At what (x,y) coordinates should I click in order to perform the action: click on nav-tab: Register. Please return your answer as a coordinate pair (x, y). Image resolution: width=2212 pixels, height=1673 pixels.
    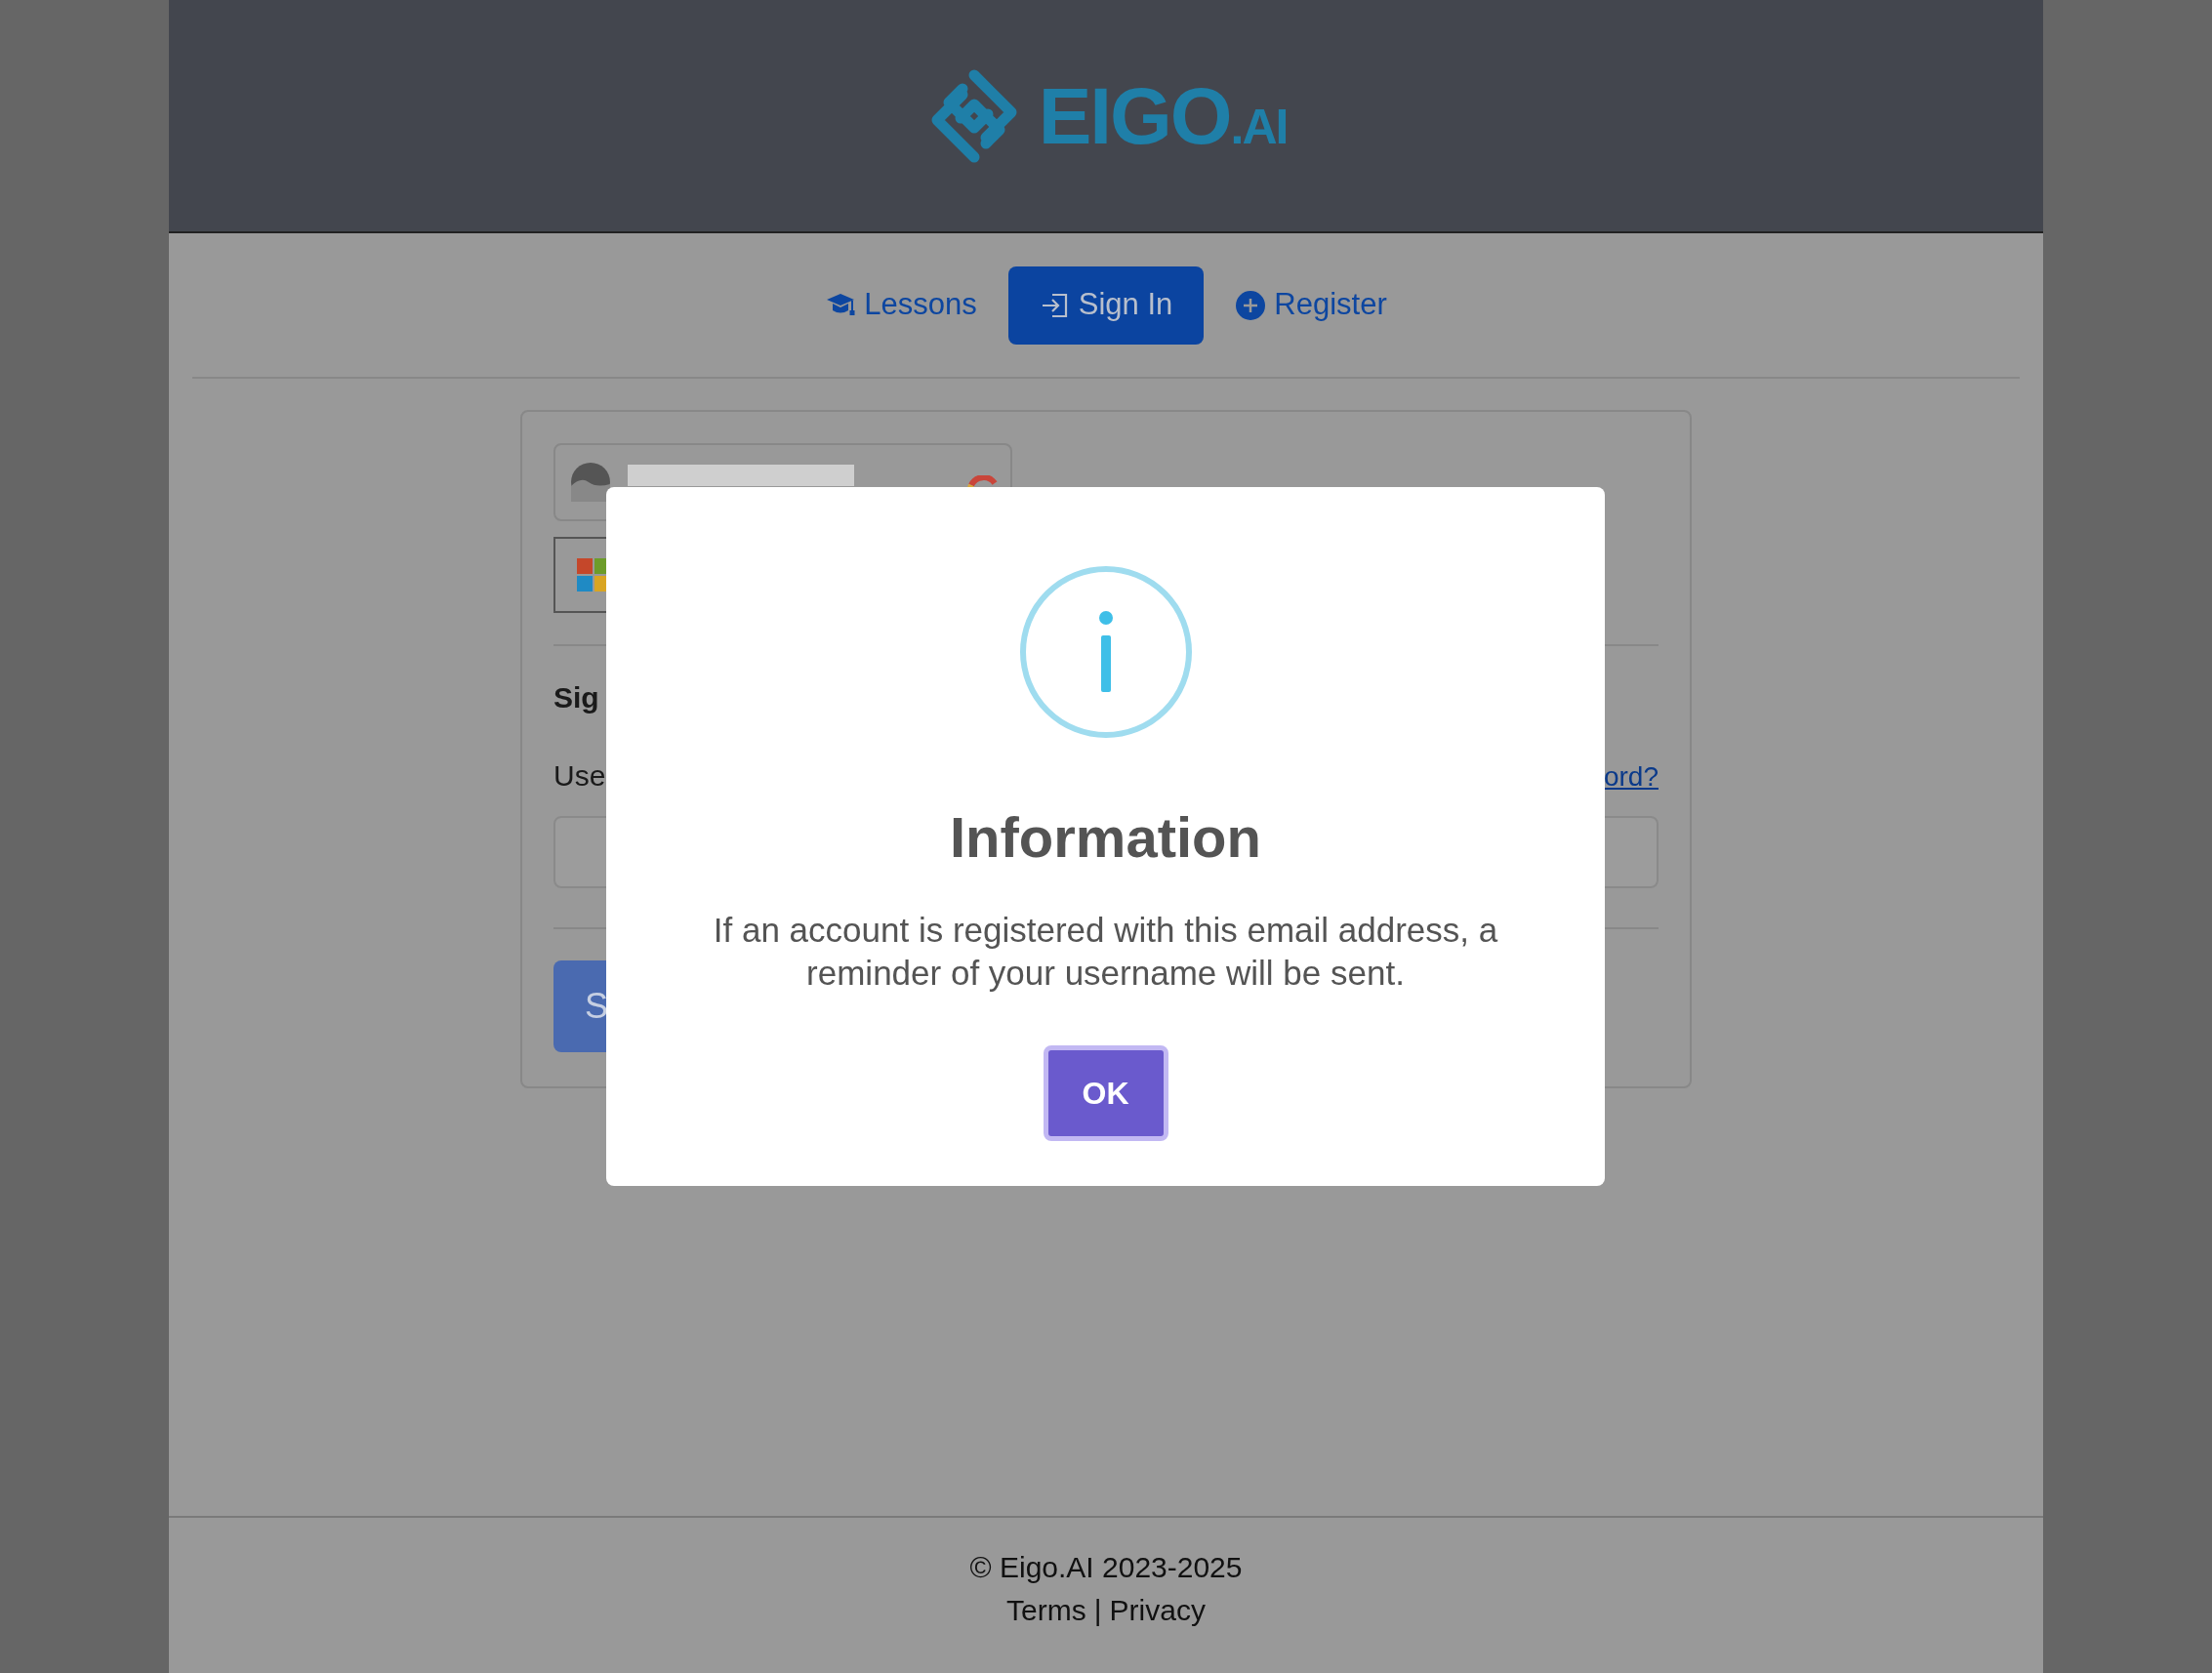
    Looking at the image, I should click on (1311, 305).